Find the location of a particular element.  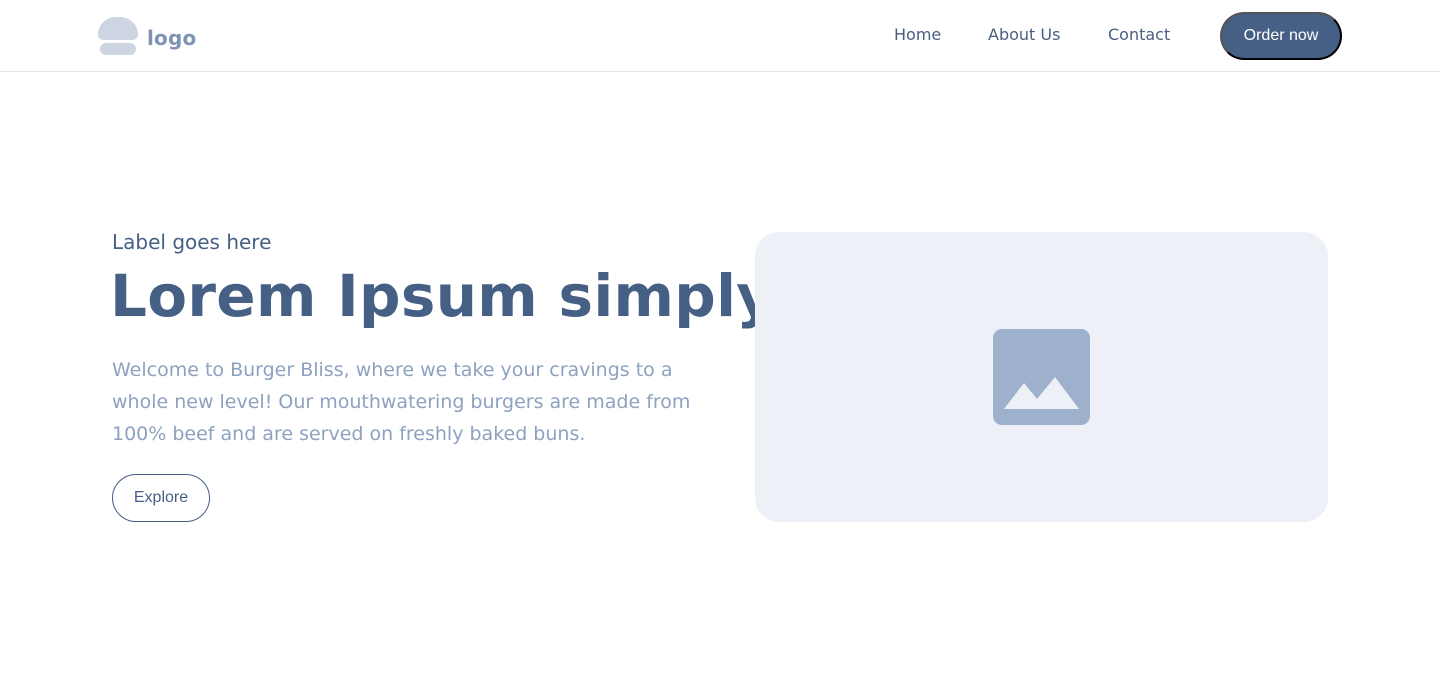

site-header: logo Home About Us Contact Order now is located at coordinates (720, 36).